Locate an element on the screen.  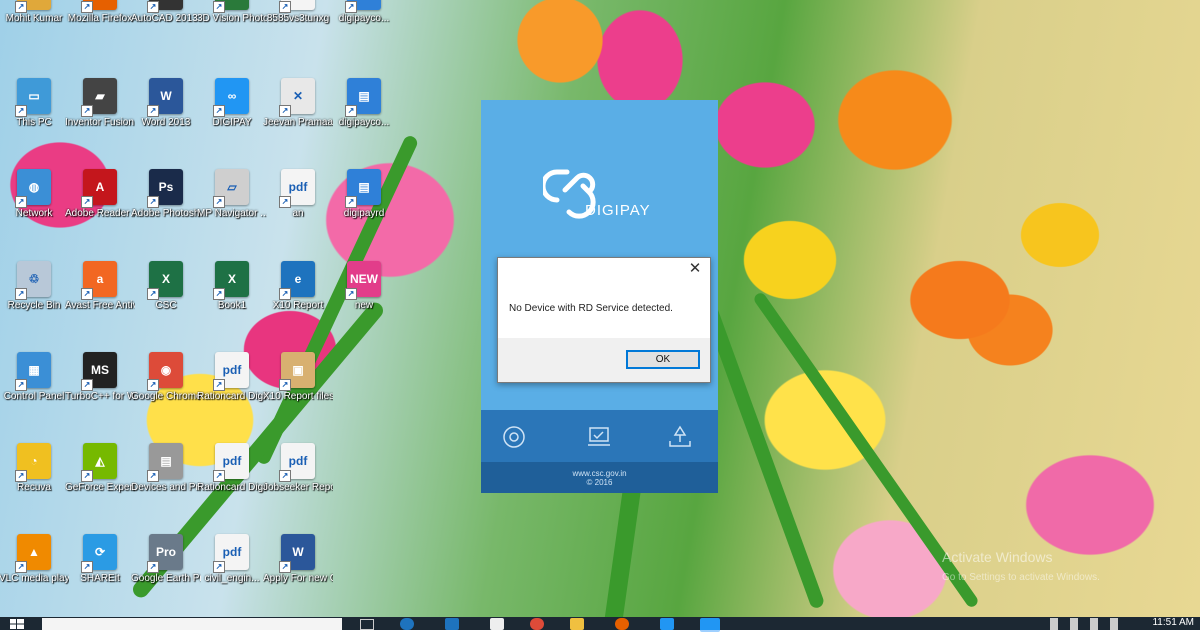
desktop-icon-label: digipayrd is located at coordinates (364, 213).